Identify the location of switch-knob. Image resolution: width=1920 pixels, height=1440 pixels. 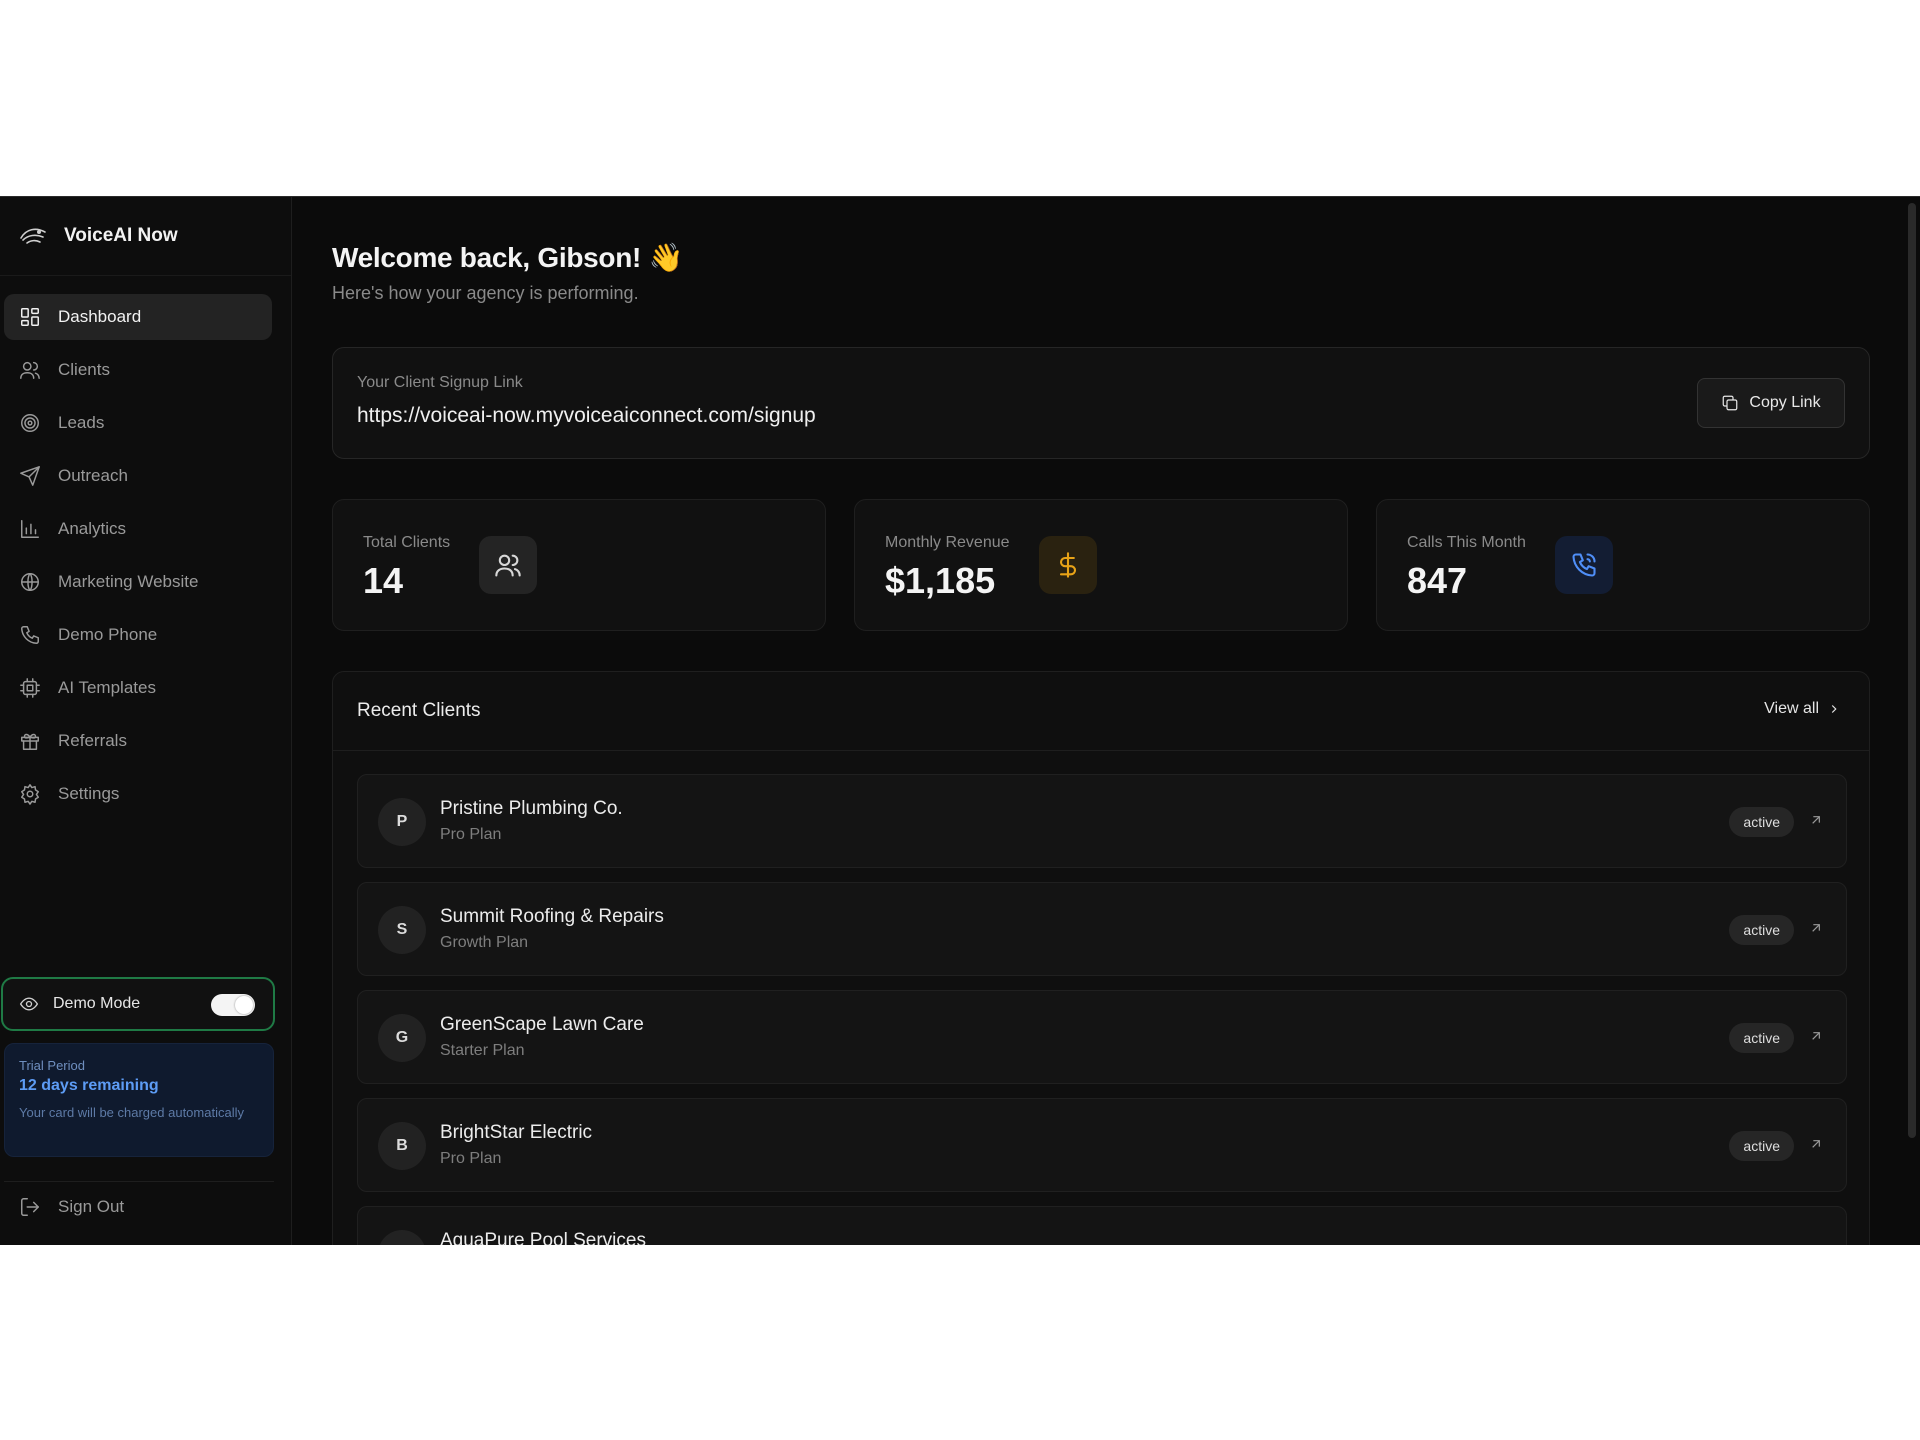
(244, 1005).